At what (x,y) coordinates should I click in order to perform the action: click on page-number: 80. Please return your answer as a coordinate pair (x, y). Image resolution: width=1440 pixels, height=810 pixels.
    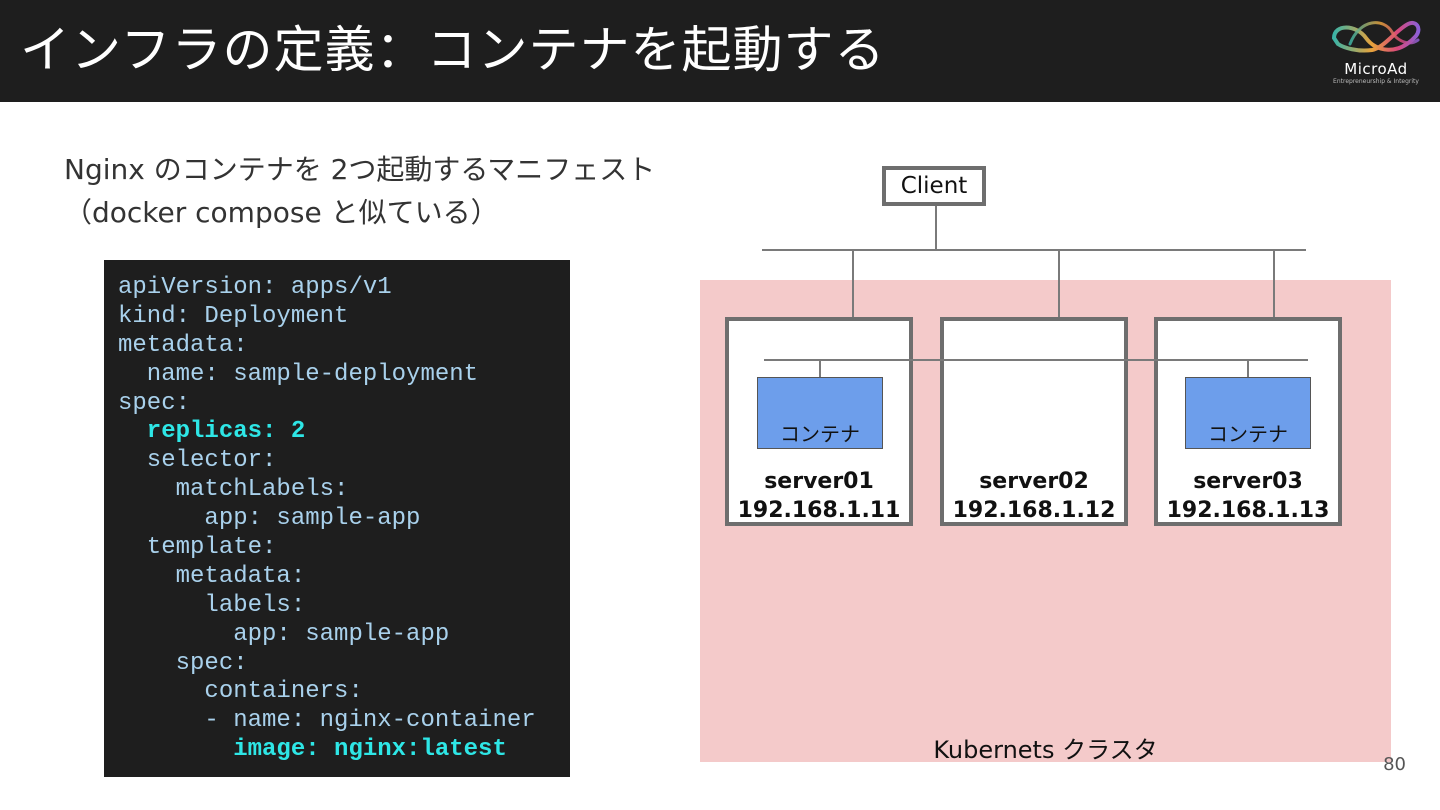
    Looking at the image, I should click on (1394, 764).